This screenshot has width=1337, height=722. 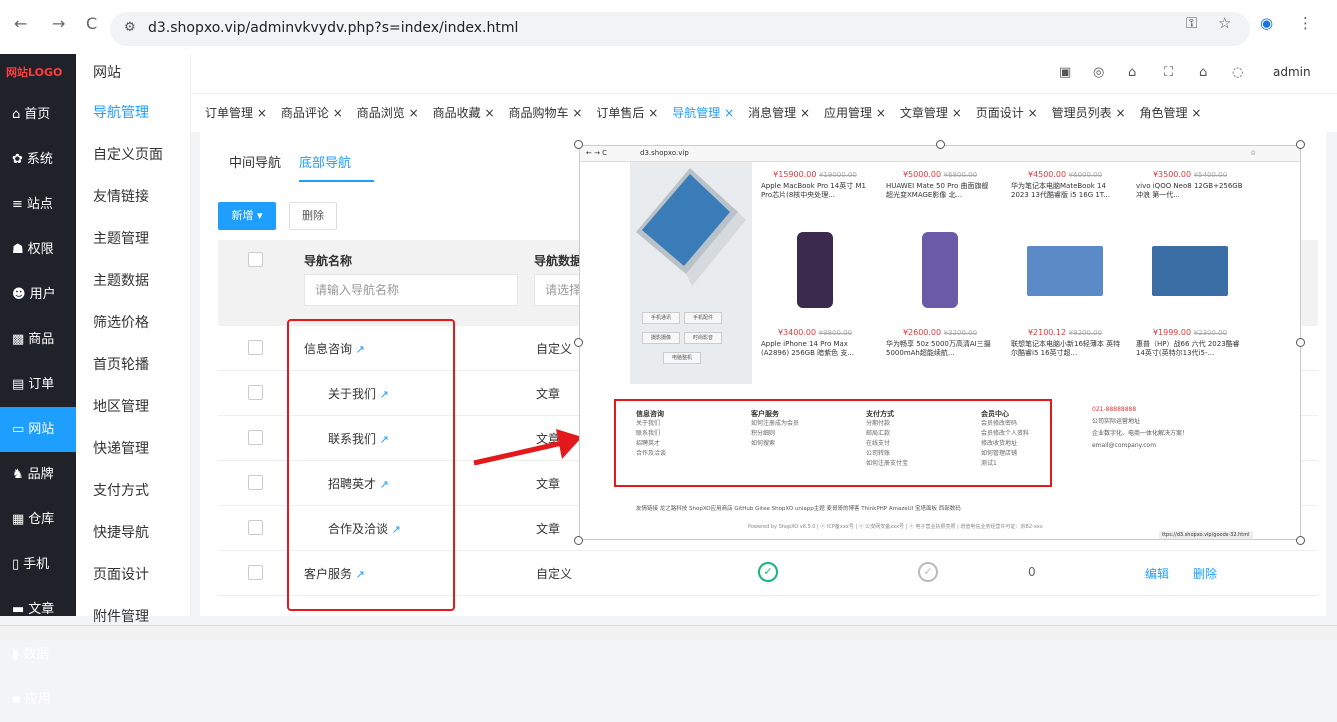 I want to click on profile-icon: ◉, so click(x=1266, y=23).